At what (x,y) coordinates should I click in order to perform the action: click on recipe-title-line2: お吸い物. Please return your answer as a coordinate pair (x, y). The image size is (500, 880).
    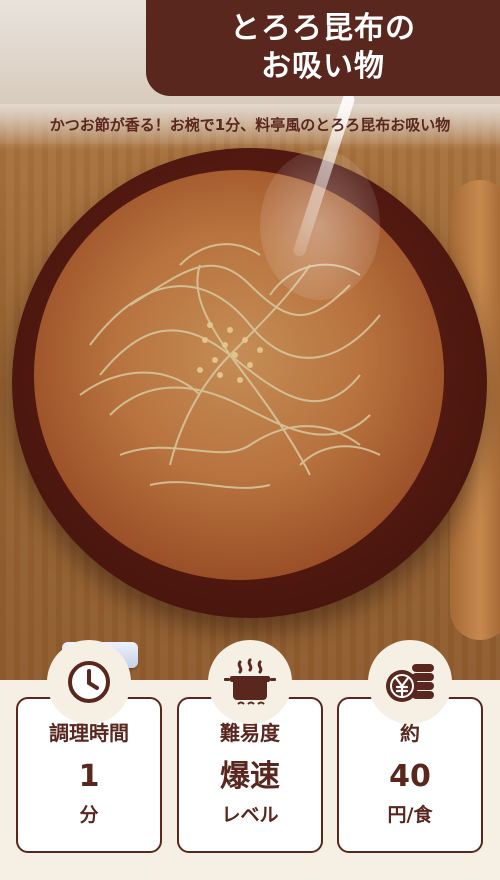
    Looking at the image, I should click on (323, 66).